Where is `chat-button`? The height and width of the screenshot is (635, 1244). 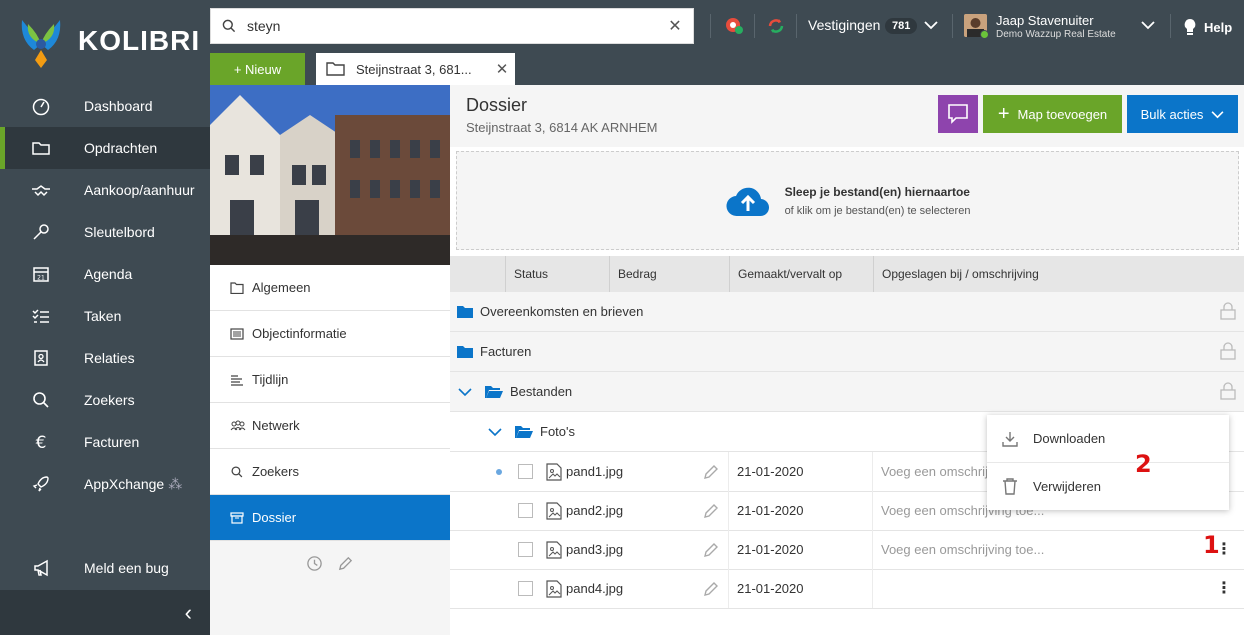 chat-button is located at coordinates (958, 114).